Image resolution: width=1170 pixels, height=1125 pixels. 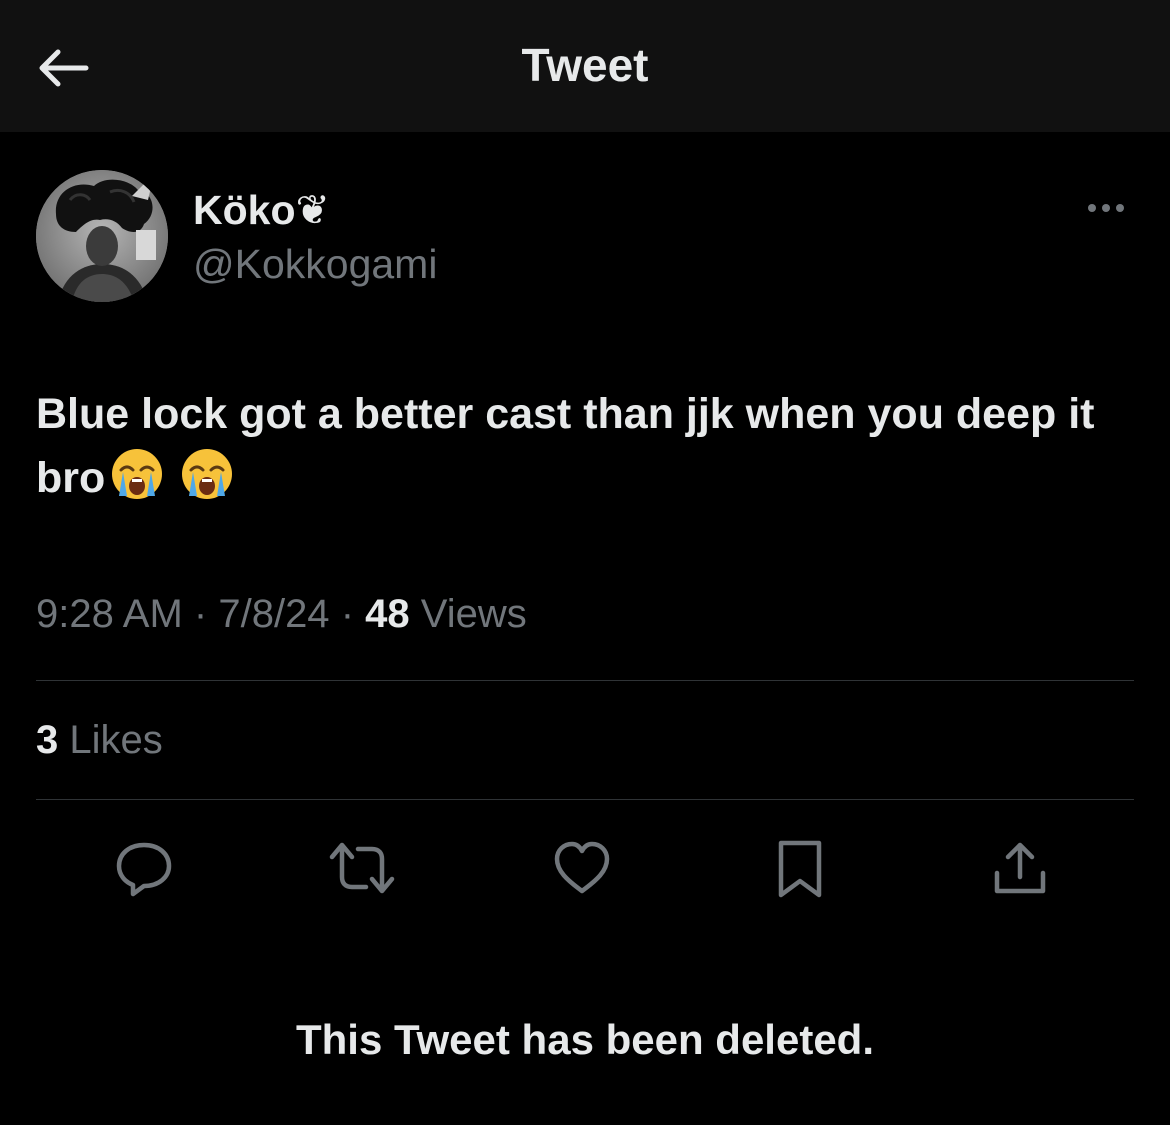 I want to click on more-options-button, so click(x=1106, y=208).